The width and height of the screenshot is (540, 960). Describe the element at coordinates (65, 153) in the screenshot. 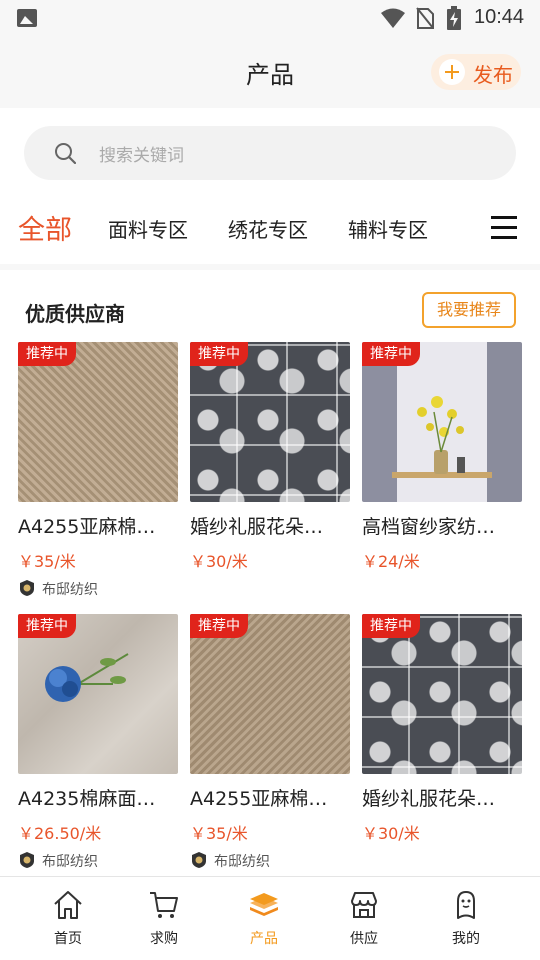

I see `search-icon` at that location.